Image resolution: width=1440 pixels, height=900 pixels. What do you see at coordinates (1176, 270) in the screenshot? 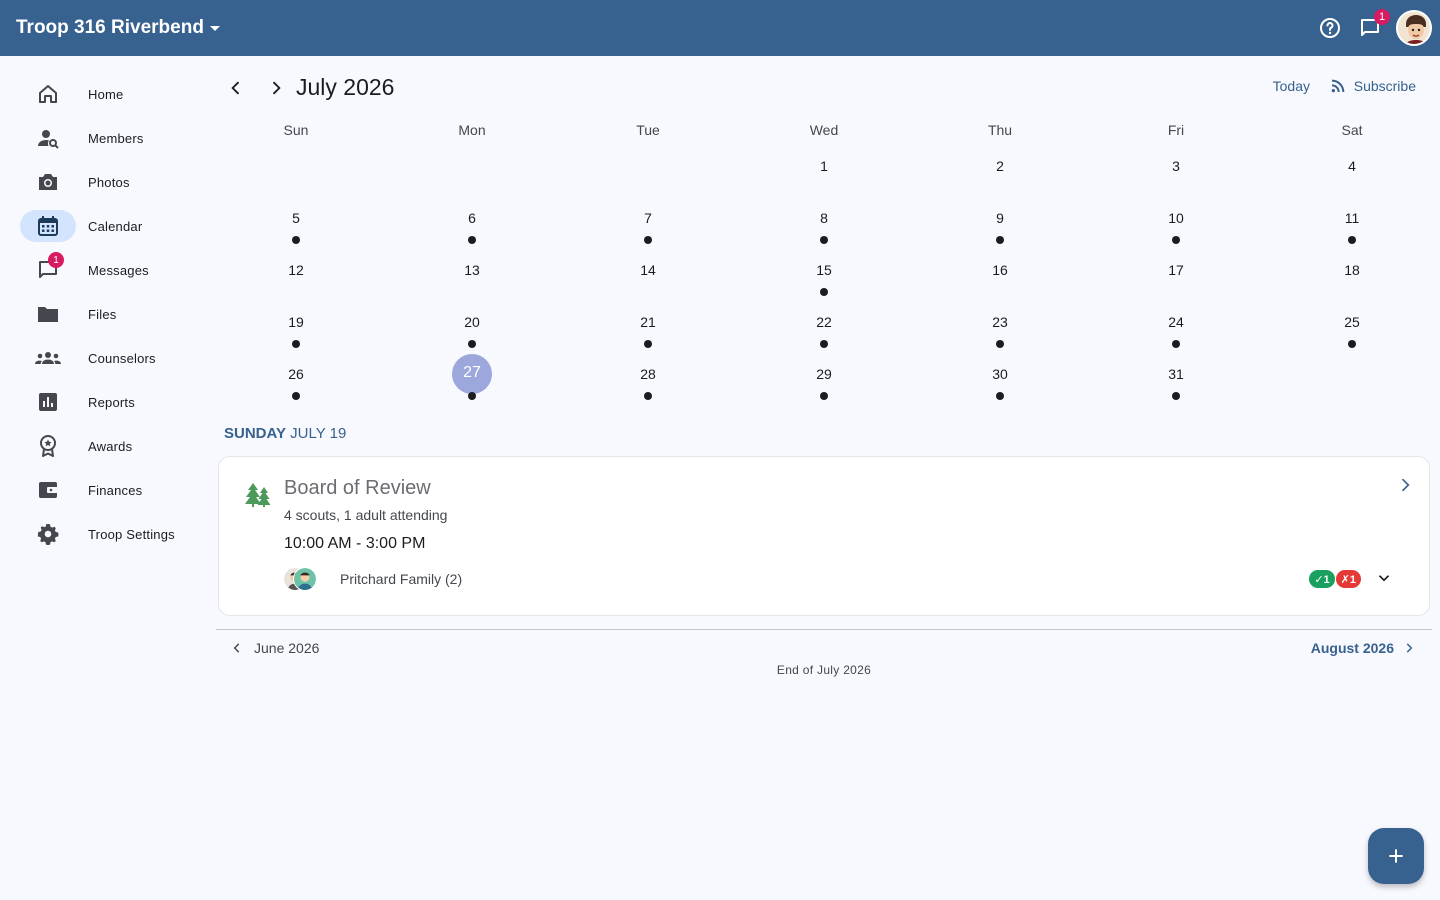
I see `calendar-day: 17` at bounding box center [1176, 270].